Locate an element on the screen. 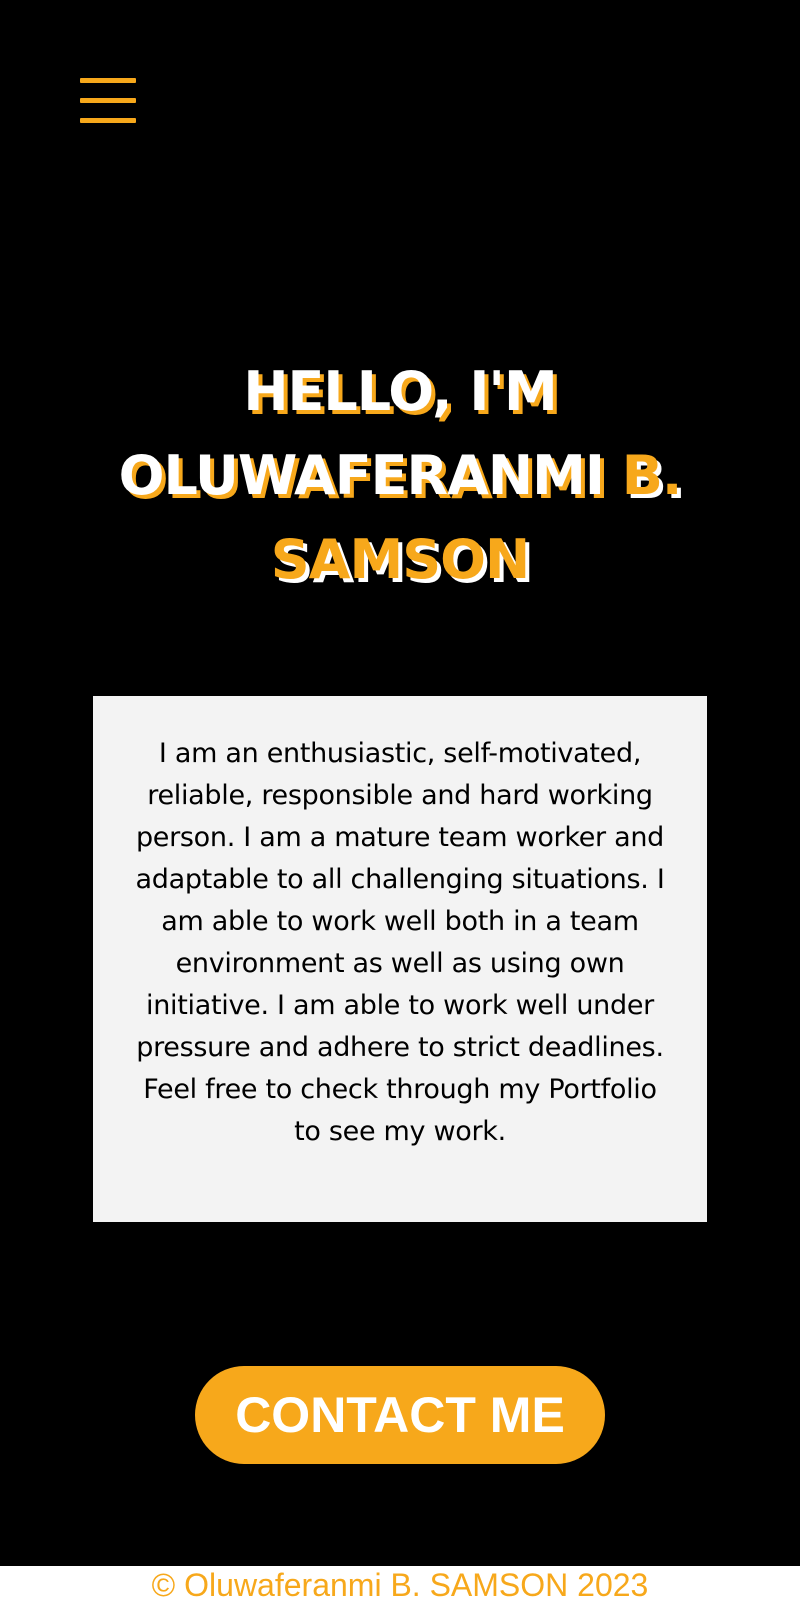  hero-last-name: SAMSON is located at coordinates (400, 559).